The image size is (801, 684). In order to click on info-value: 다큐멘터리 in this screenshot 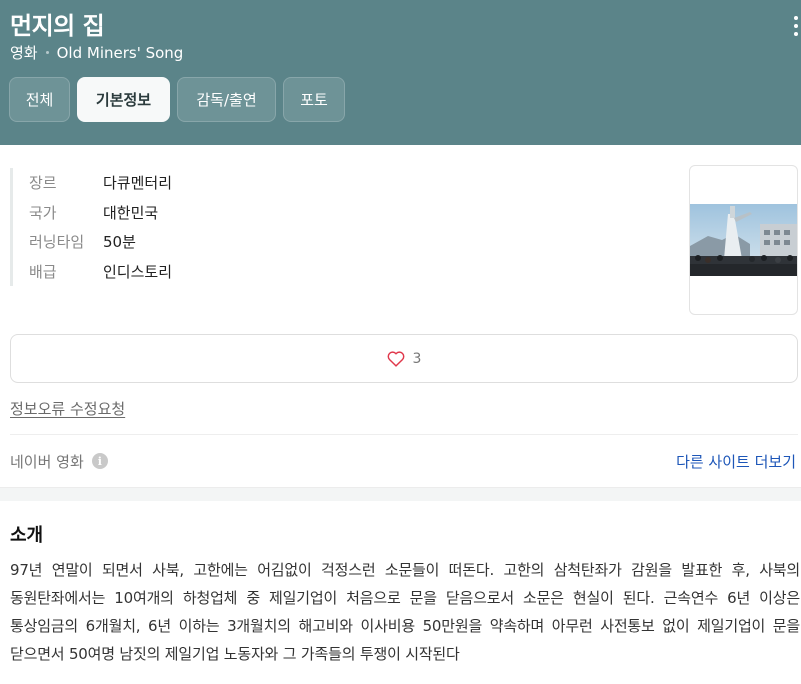, I will do `click(138, 183)`.